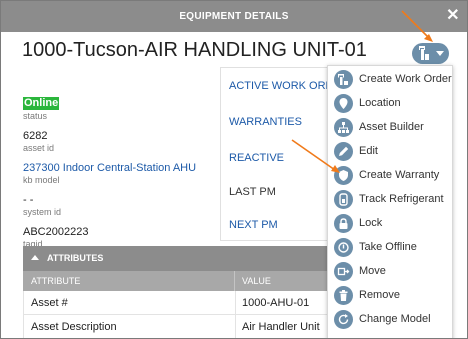 Image resolution: width=468 pixels, height=339 pixels. I want to click on menu-item-label: Track Refrigerant, so click(401, 199).